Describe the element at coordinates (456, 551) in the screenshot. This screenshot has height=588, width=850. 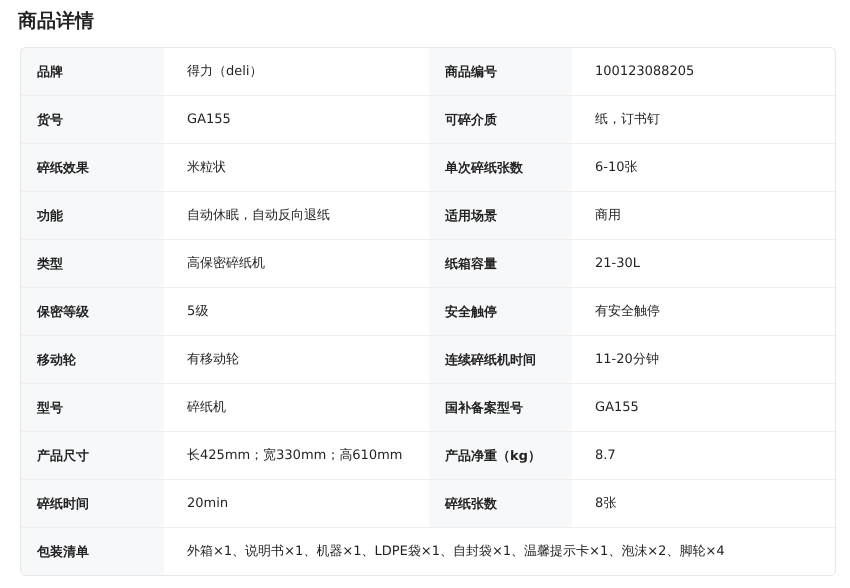
I see `spec-value: 外箱×1、说明书×1、机器×1、LDPE袋×1、自封袋×1、温馨提示卡×1、泡沫×2、脚轮×4` at that location.